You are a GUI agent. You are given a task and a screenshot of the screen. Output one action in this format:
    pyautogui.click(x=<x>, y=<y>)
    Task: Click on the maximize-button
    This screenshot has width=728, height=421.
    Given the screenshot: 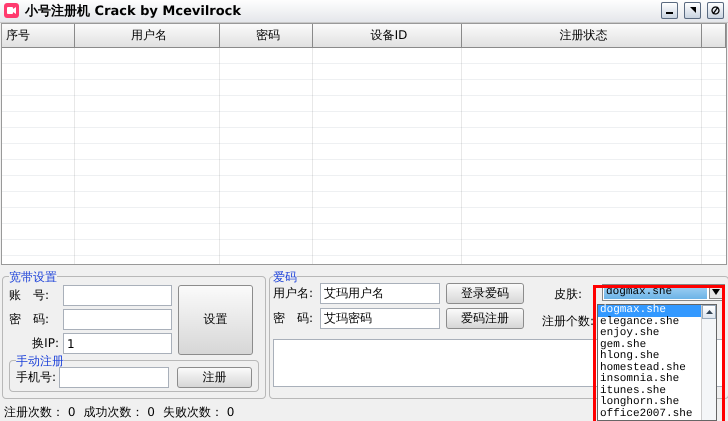 What is the action you would take?
    pyautogui.click(x=692, y=11)
    